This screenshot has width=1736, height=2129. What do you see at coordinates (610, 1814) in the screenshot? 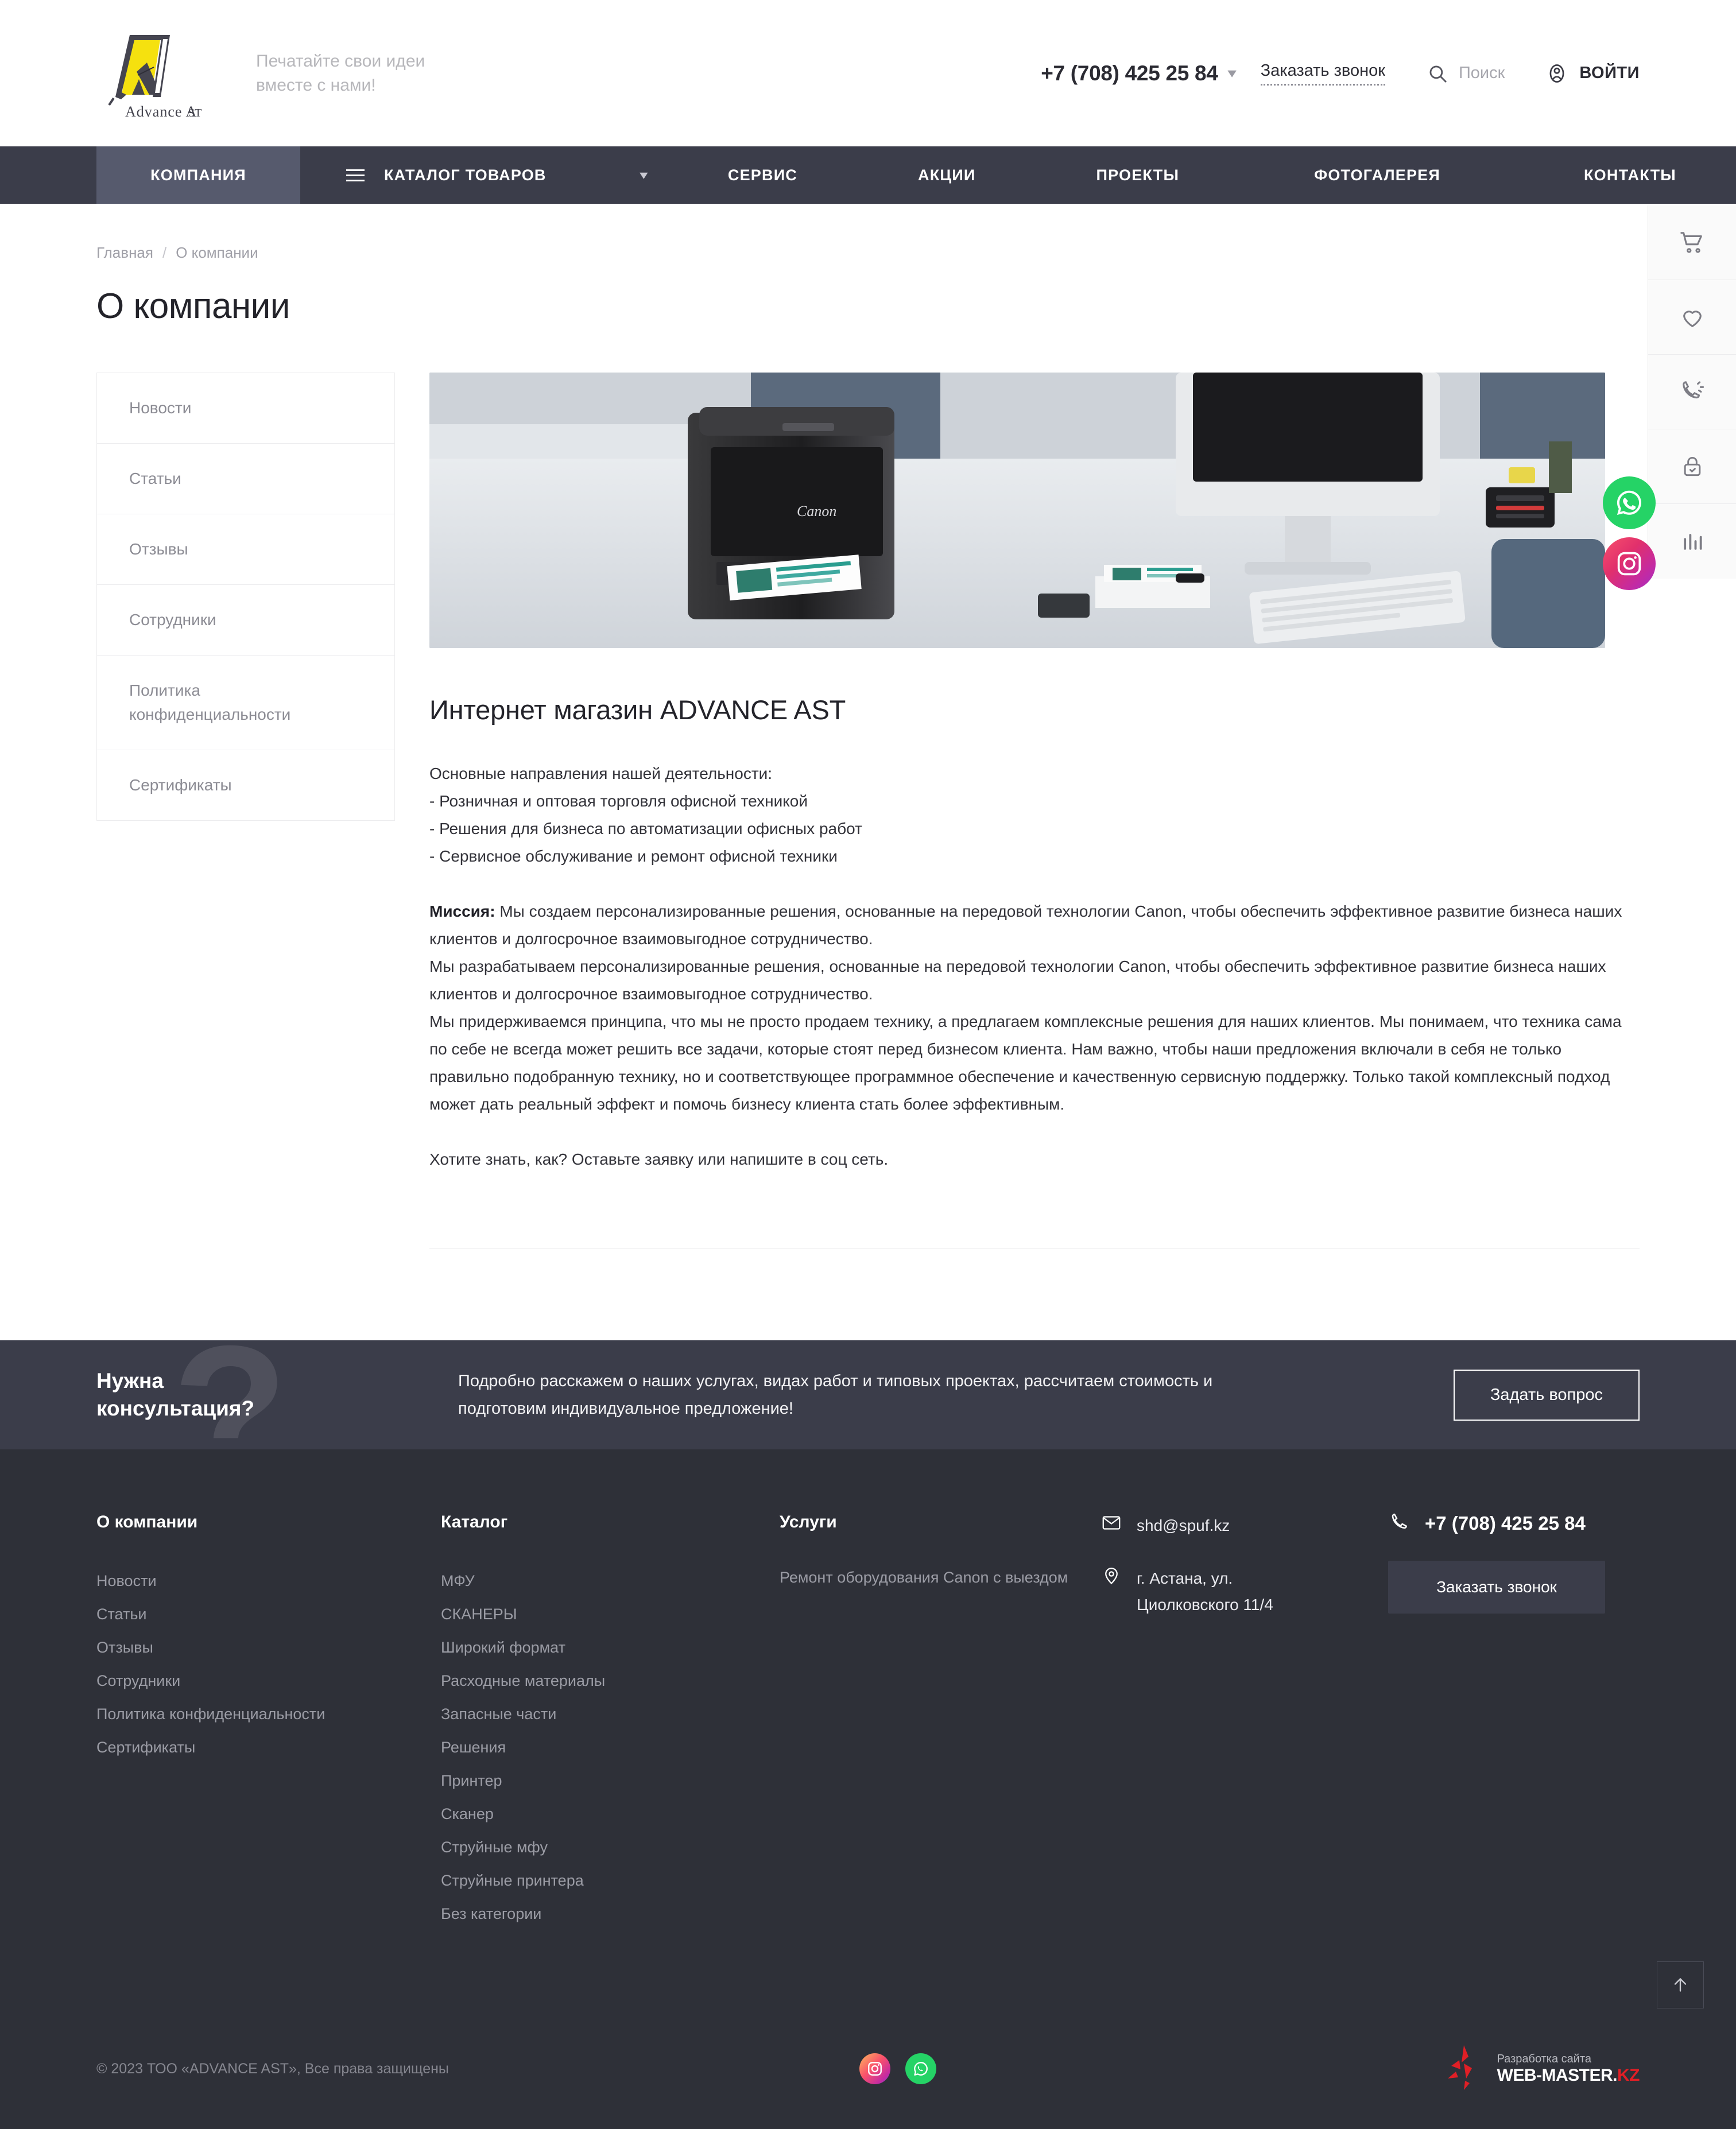
I see `footer-link-scanner: Сканер` at bounding box center [610, 1814].